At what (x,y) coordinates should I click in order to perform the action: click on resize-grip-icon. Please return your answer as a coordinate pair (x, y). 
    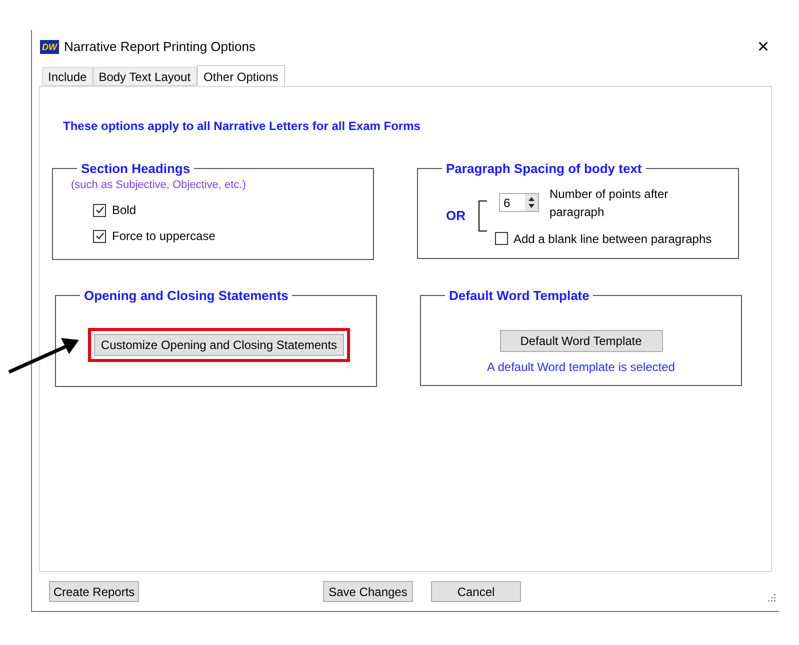
    Looking at the image, I should click on (772, 598).